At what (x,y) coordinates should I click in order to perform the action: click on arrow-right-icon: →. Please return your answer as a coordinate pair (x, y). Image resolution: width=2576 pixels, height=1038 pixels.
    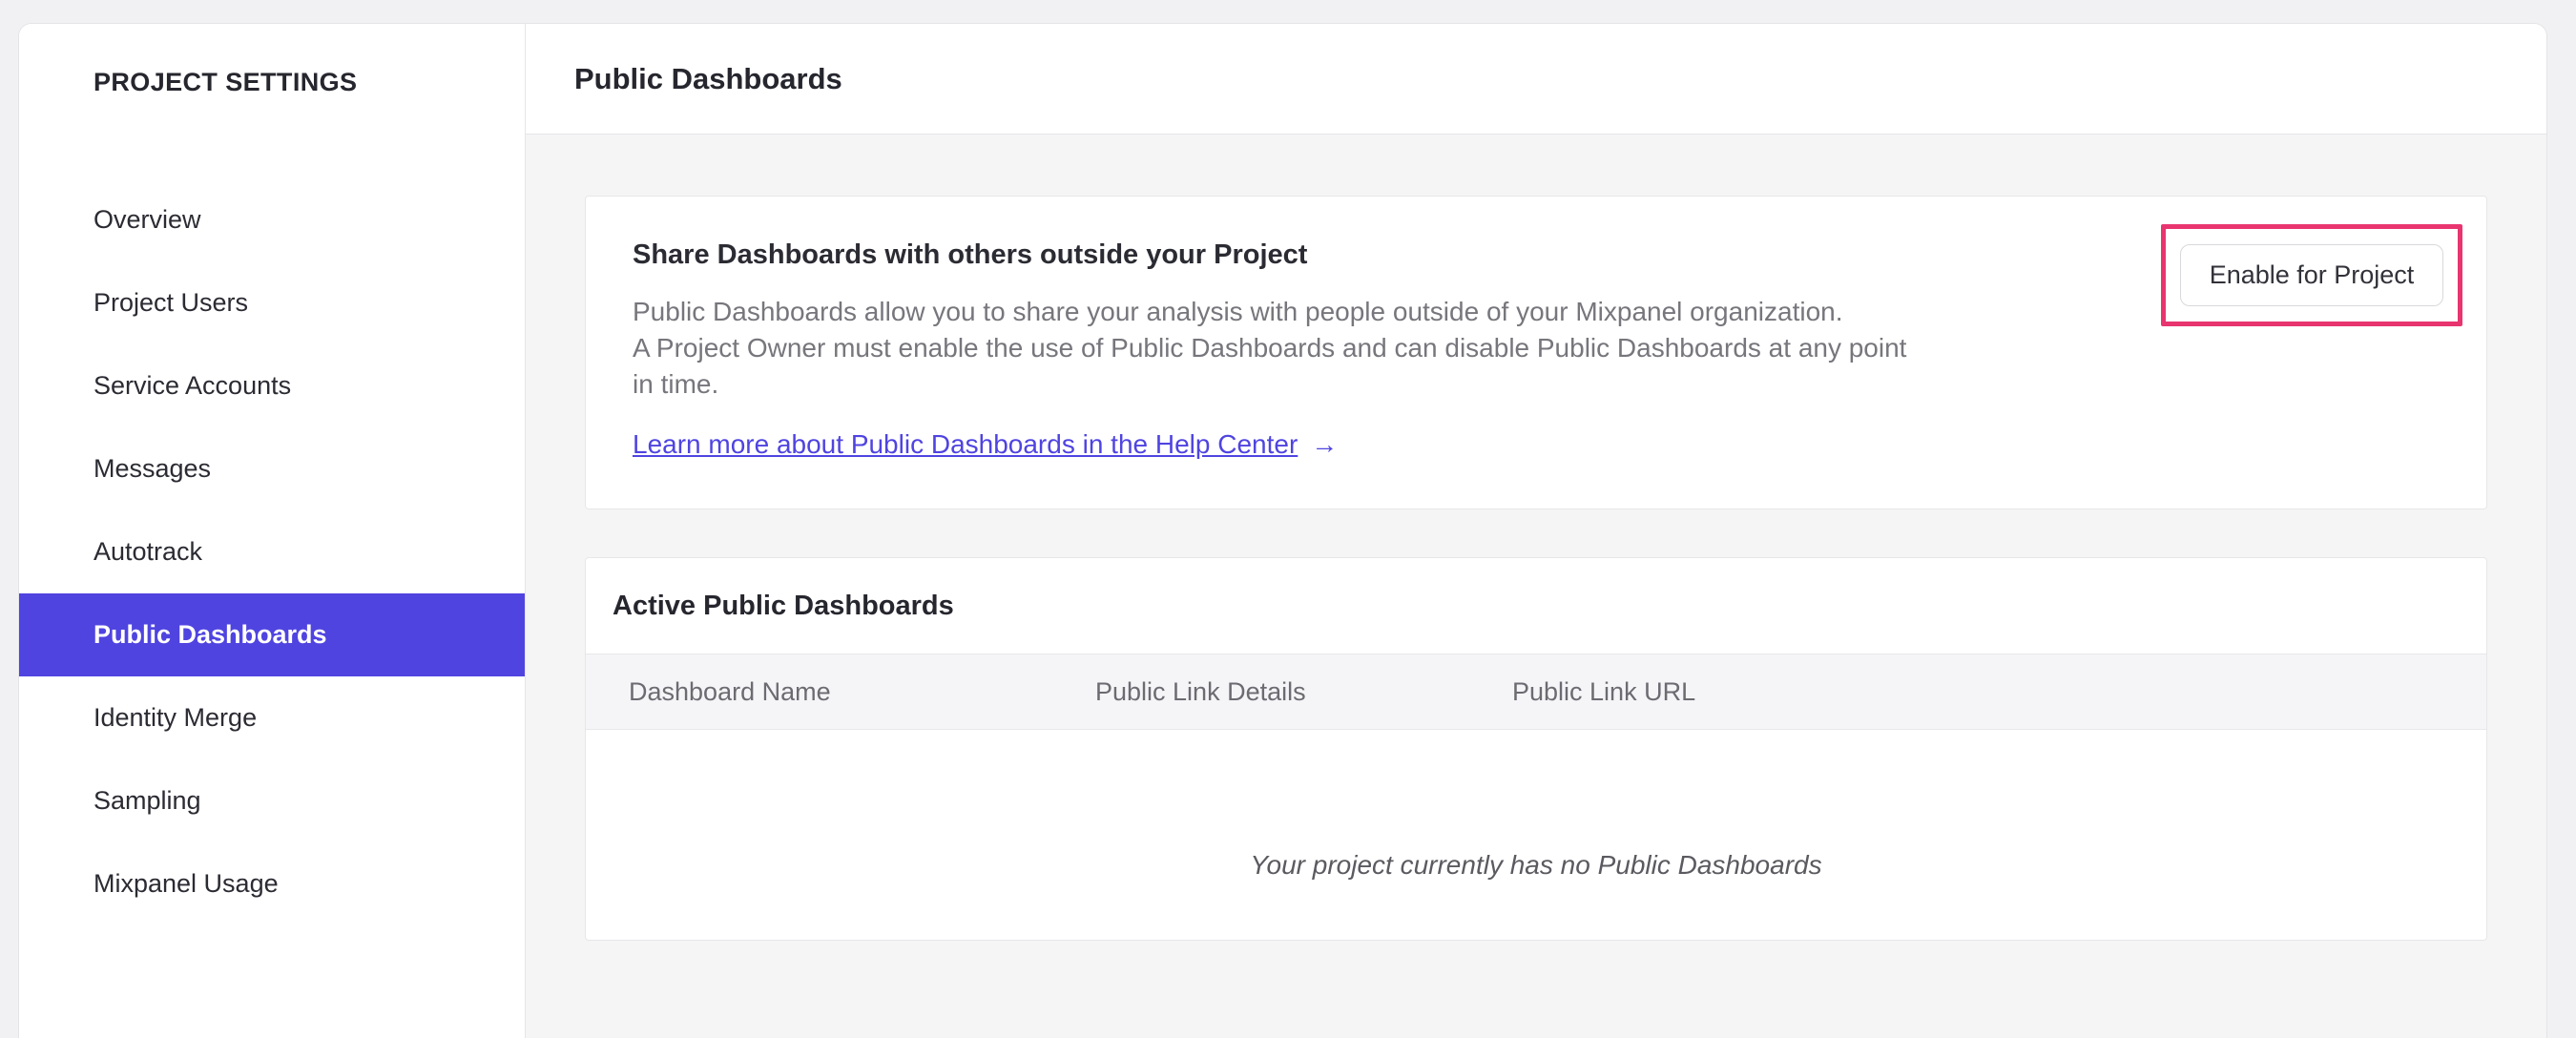
    Looking at the image, I should click on (1325, 444).